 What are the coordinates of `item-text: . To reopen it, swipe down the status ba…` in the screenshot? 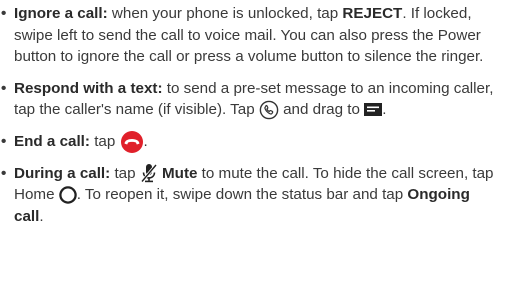 It's located at (242, 194).